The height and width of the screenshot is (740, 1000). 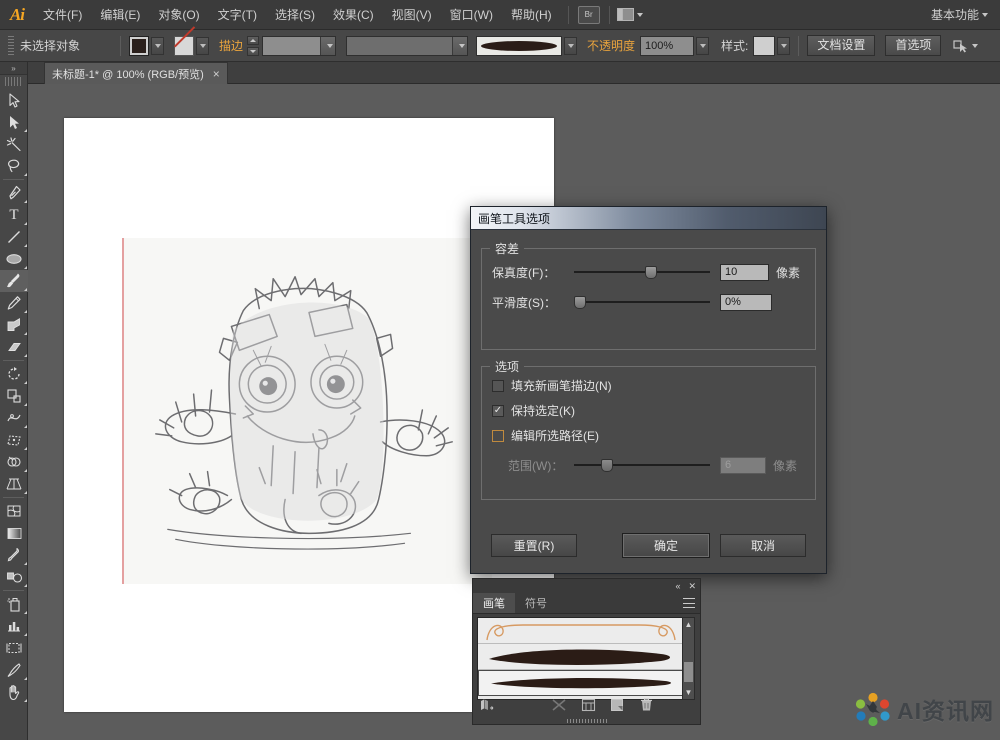 What do you see at coordinates (14, 325) in the screenshot?
I see `blob-brush-tool` at bounding box center [14, 325].